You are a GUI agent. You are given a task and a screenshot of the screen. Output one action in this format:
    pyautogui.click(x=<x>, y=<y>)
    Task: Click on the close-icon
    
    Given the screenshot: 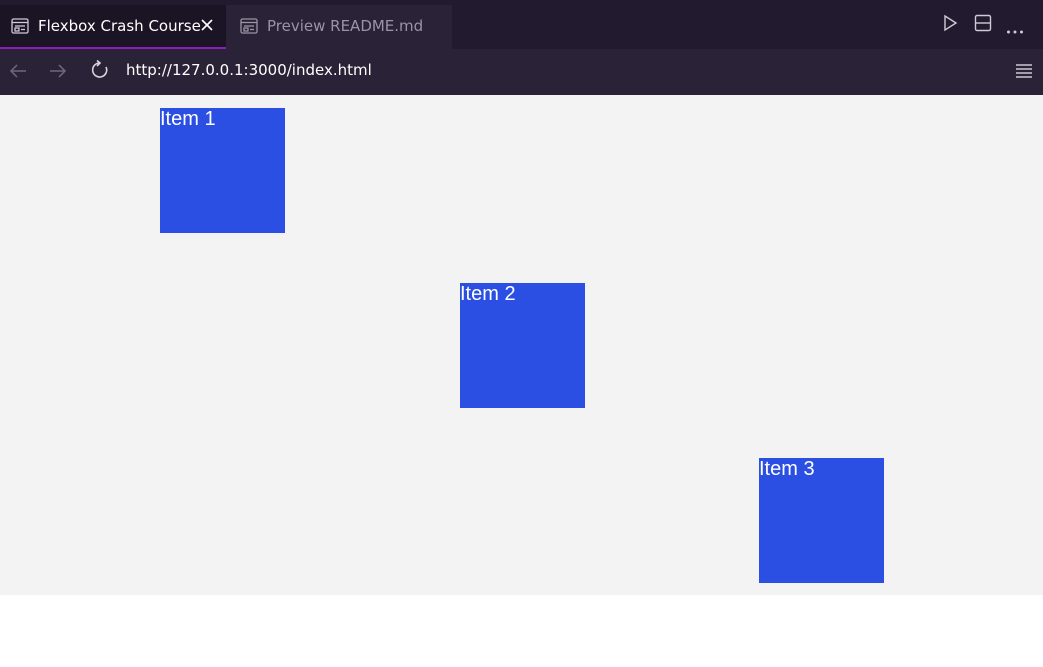 What is the action you would take?
    pyautogui.click(x=207, y=27)
    